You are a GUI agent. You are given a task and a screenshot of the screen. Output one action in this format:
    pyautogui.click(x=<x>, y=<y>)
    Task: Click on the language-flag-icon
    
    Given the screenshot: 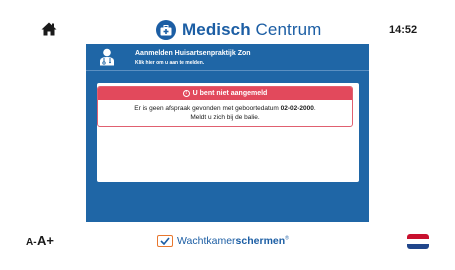 What is the action you would take?
    pyautogui.click(x=418, y=241)
    